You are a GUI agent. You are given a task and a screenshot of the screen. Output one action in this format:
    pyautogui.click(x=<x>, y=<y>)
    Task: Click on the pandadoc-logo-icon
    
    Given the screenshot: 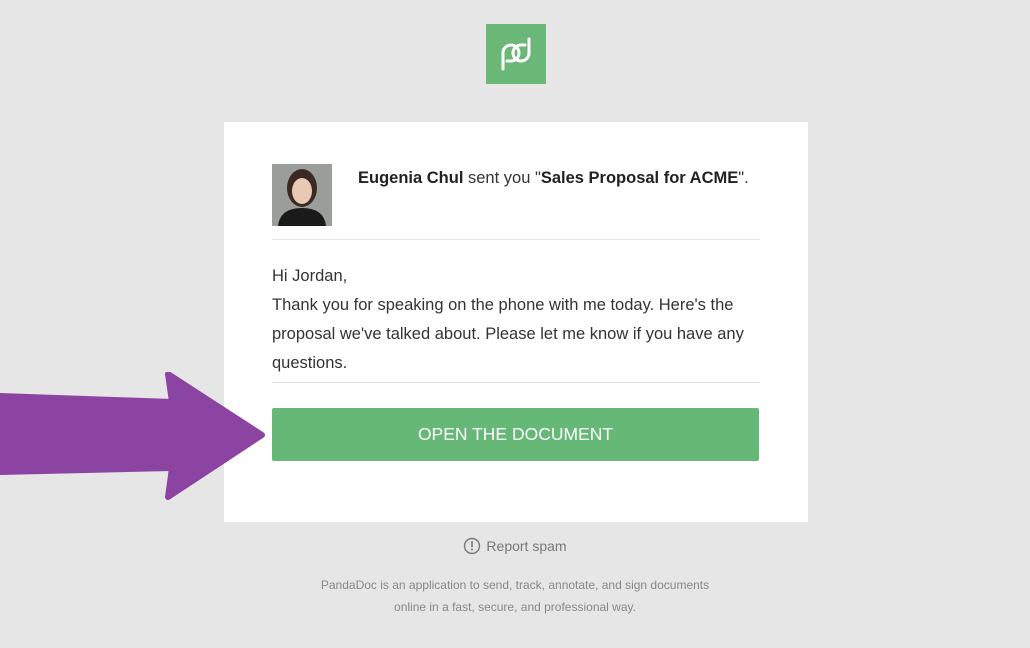 What is the action you would take?
    pyautogui.click(x=516, y=54)
    